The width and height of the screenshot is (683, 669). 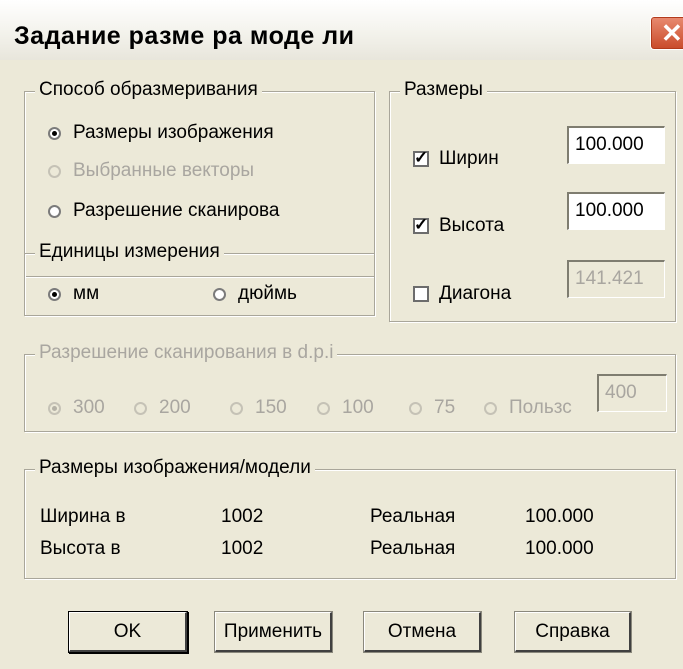 What do you see at coordinates (422, 632) in the screenshot?
I see `cancel-button: Отмена` at bounding box center [422, 632].